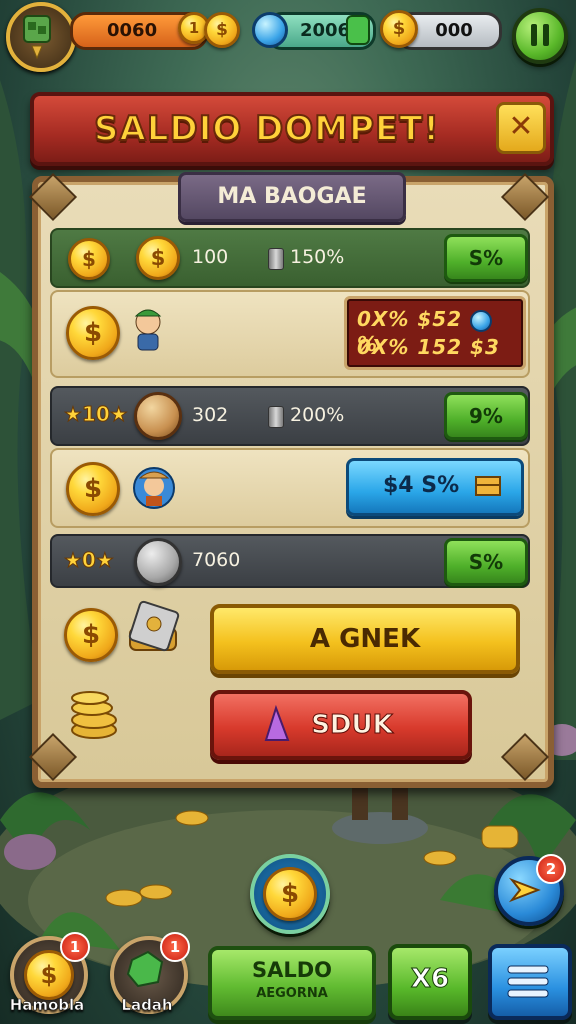 This screenshot has height=1024, width=576. What do you see at coordinates (292, 970) in the screenshot?
I see `saldo-title: SALDO` at bounding box center [292, 970].